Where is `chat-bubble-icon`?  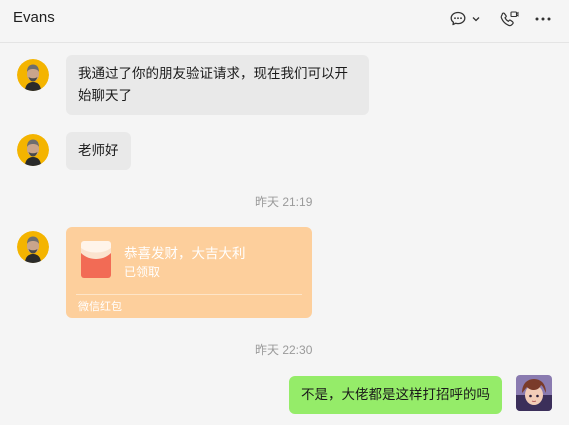
chat-bubble-icon is located at coordinates (458, 19).